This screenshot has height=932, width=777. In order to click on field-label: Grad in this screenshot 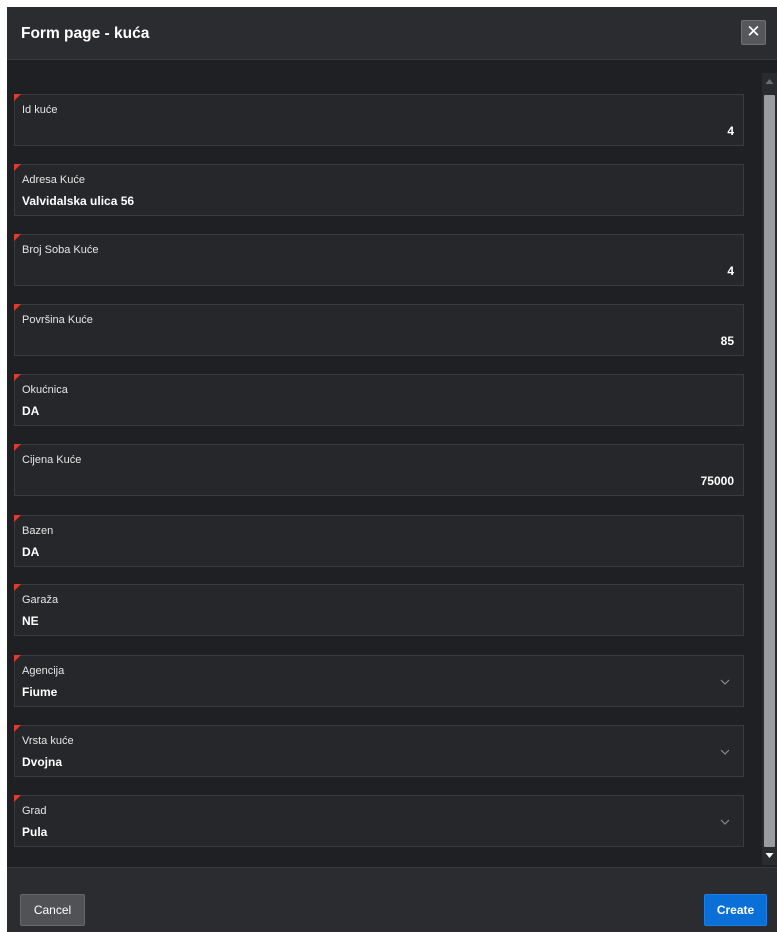, I will do `click(34, 811)`.